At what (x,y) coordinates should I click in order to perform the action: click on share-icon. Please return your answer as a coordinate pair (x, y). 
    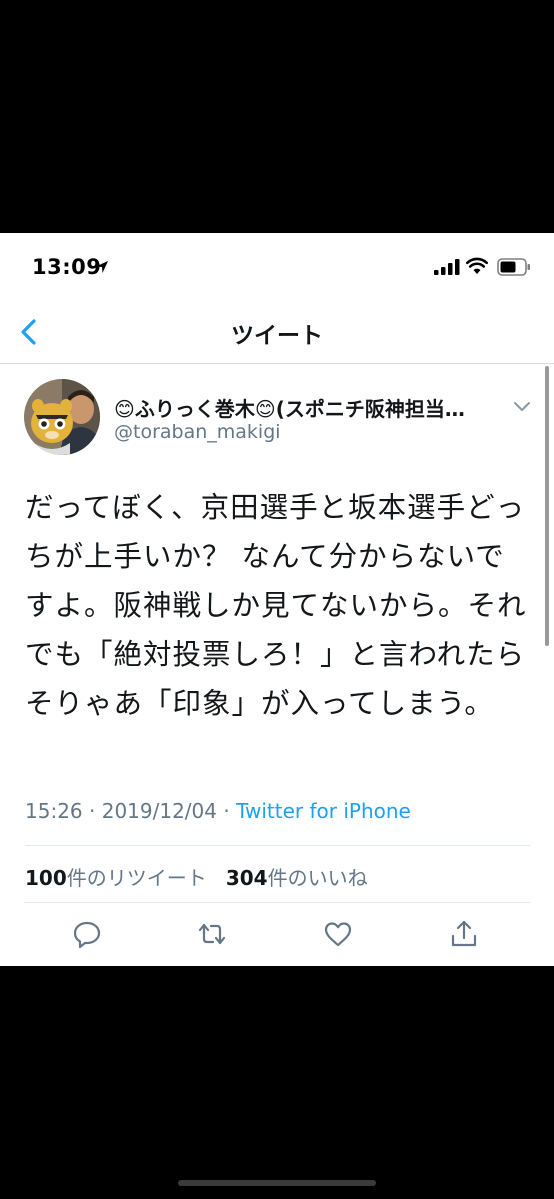
    Looking at the image, I should click on (464, 933).